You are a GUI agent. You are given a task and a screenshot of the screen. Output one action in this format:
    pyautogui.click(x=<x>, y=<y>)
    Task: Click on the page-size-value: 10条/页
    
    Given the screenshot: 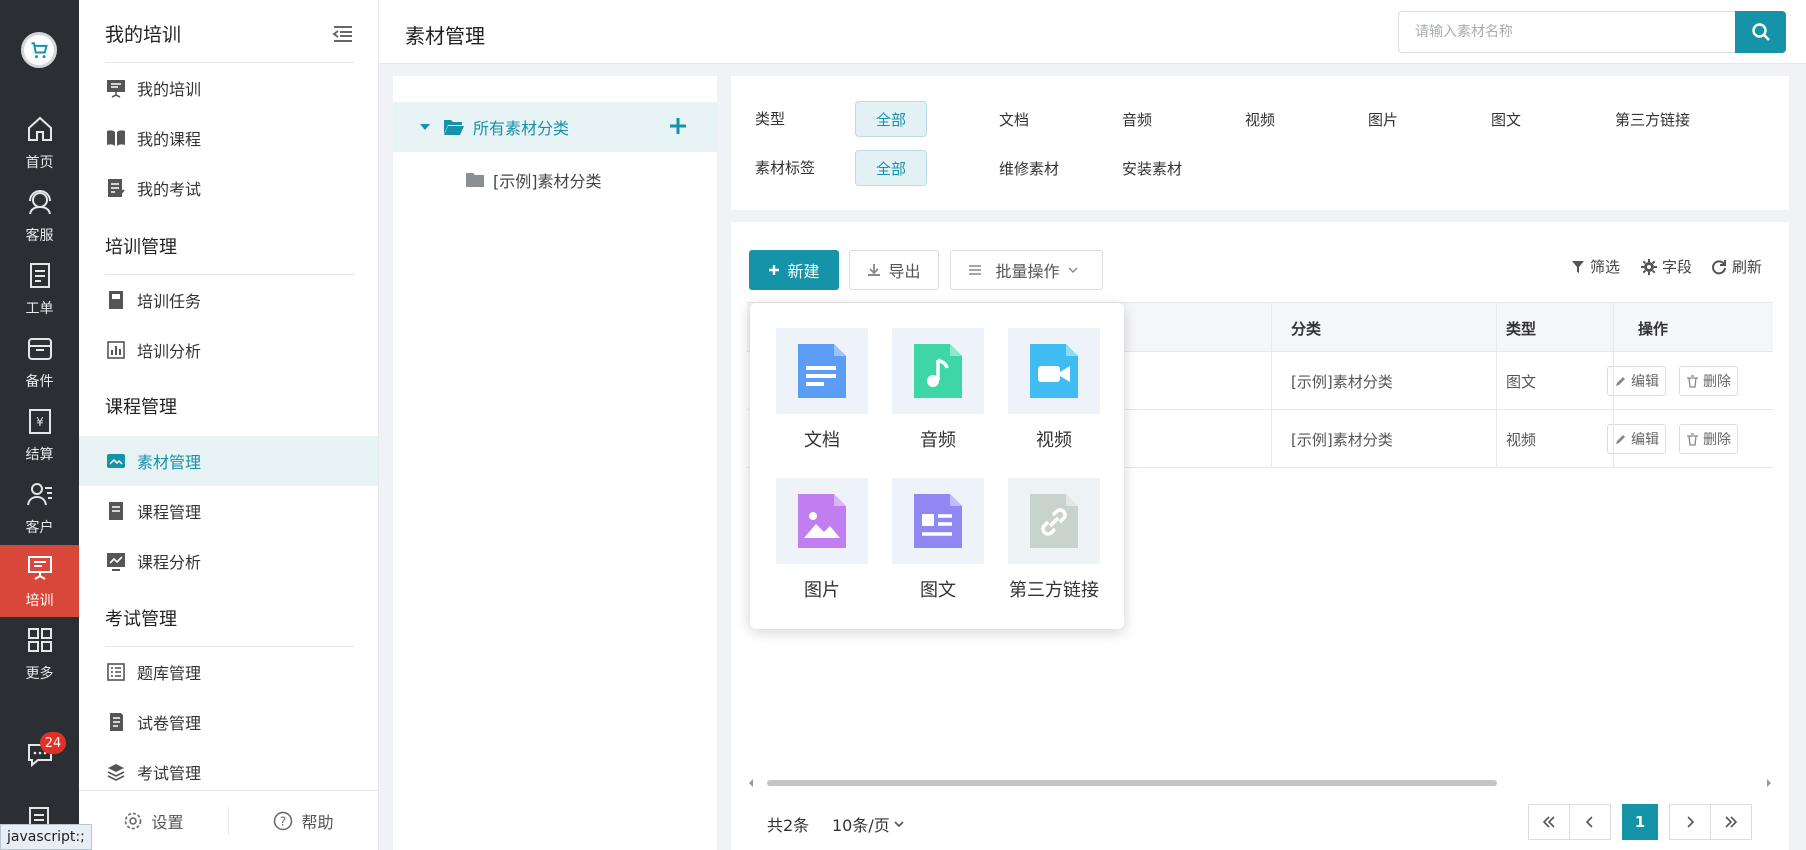 What is the action you would take?
    pyautogui.click(x=861, y=825)
    